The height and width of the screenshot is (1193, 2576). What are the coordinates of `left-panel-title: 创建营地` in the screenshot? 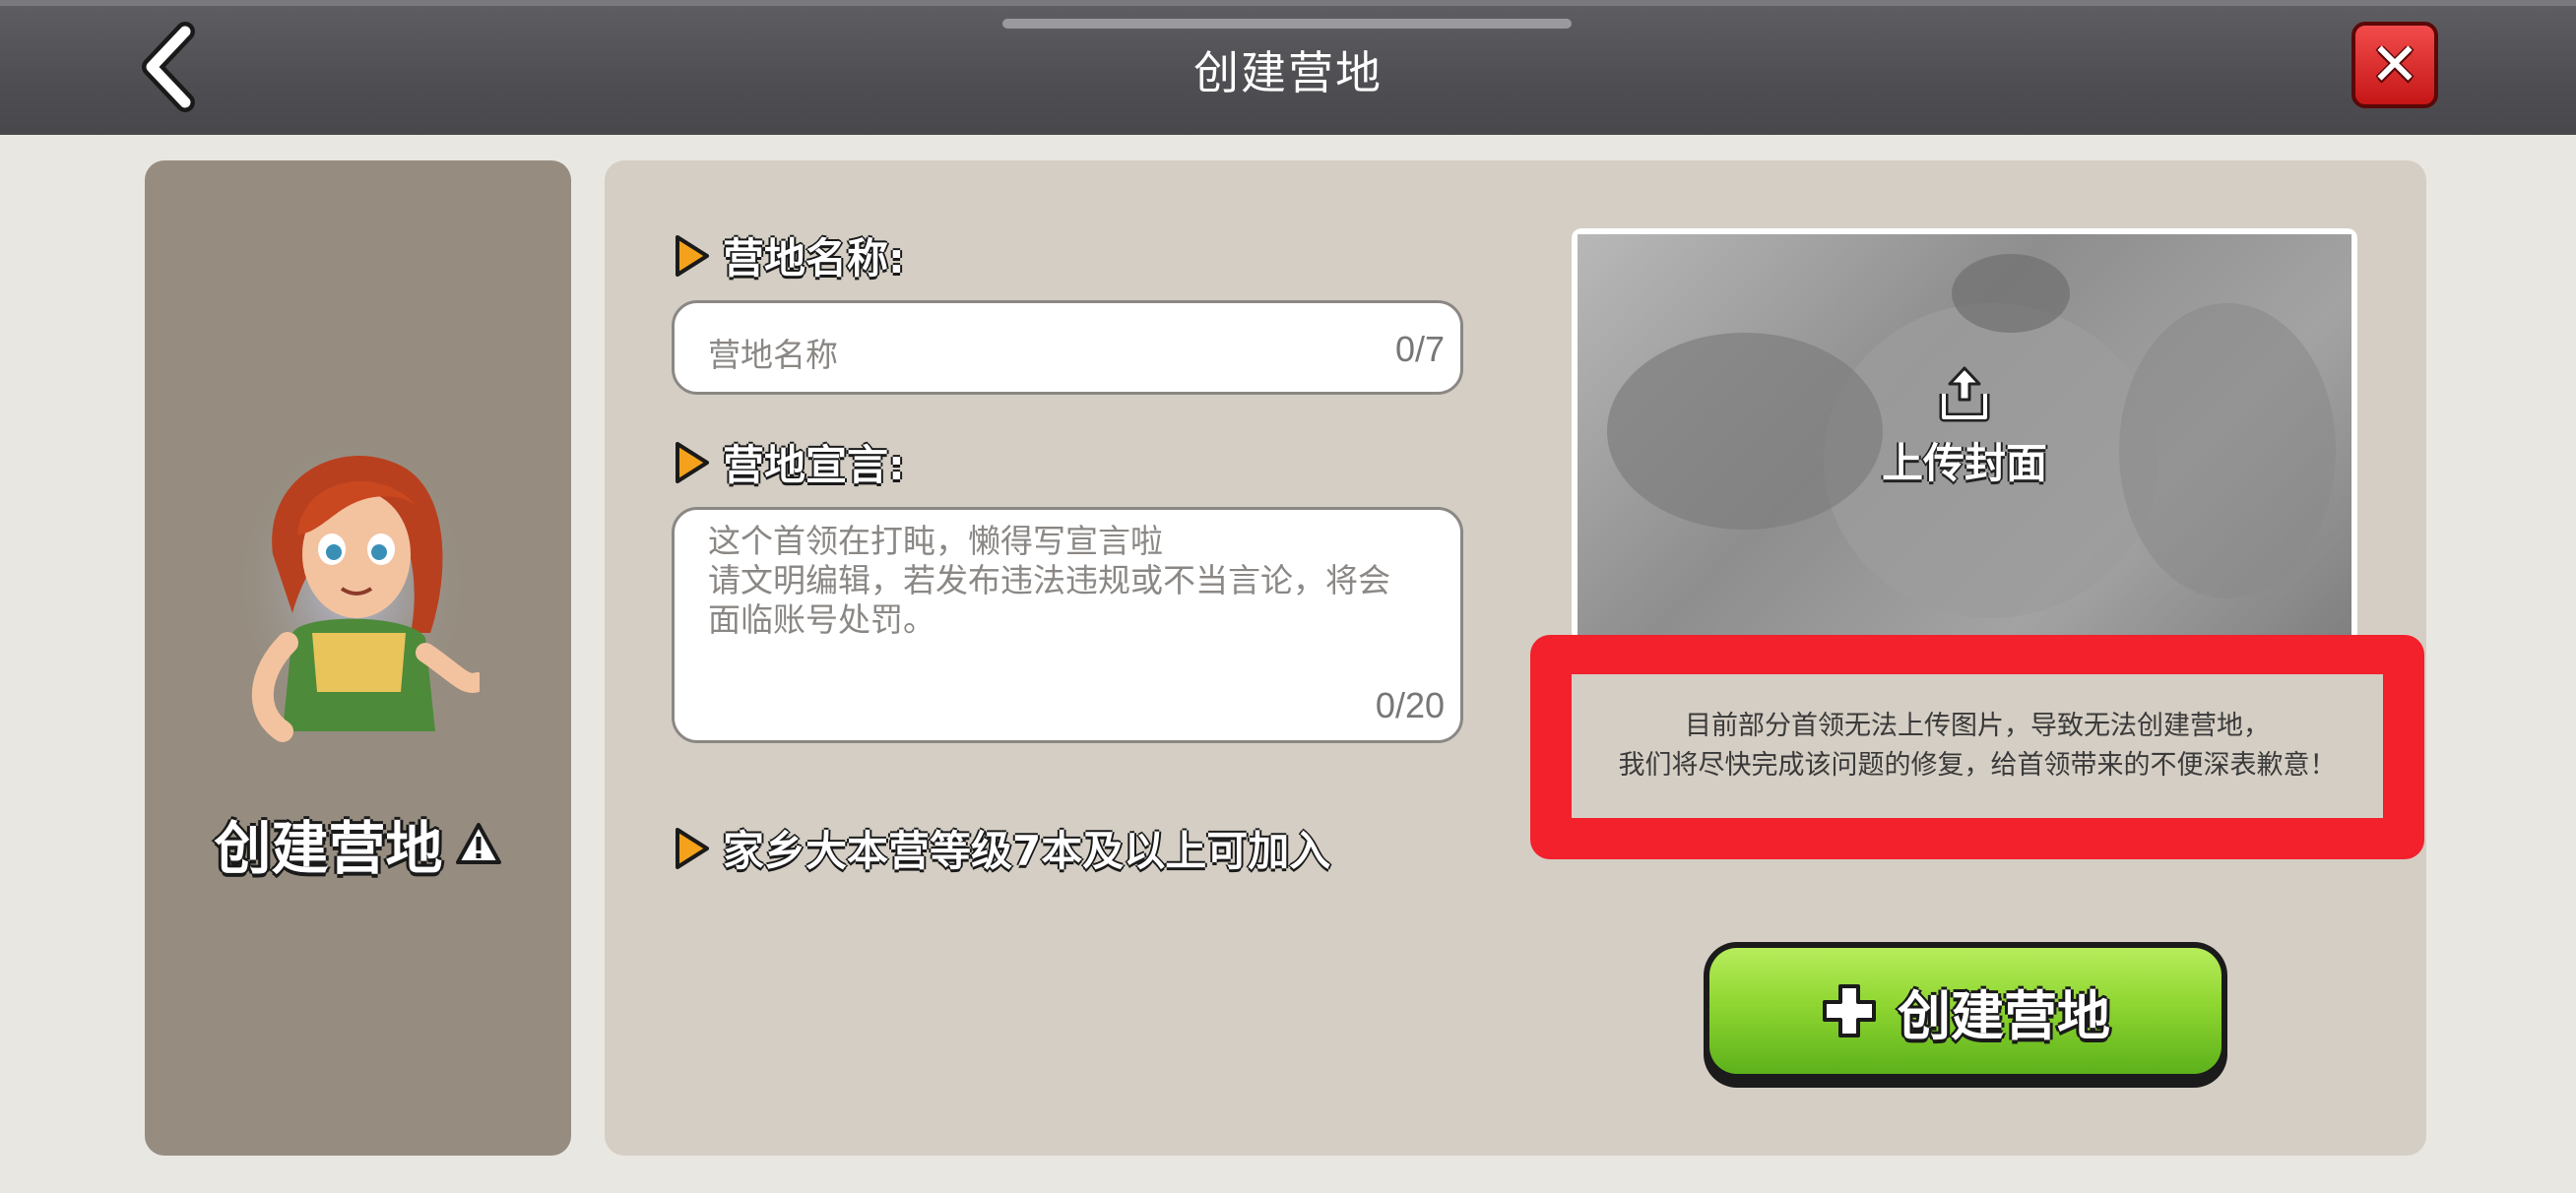 It's located at (358, 843).